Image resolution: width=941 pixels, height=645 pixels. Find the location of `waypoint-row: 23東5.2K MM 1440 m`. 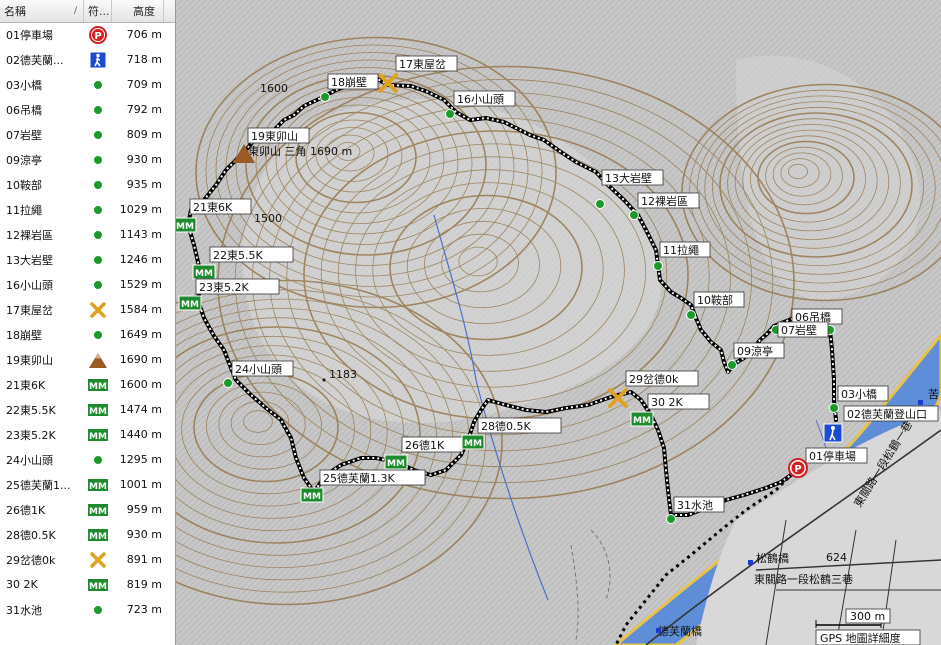

waypoint-row: 23東5.2K MM 1440 m is located at coordinates (84, 434).